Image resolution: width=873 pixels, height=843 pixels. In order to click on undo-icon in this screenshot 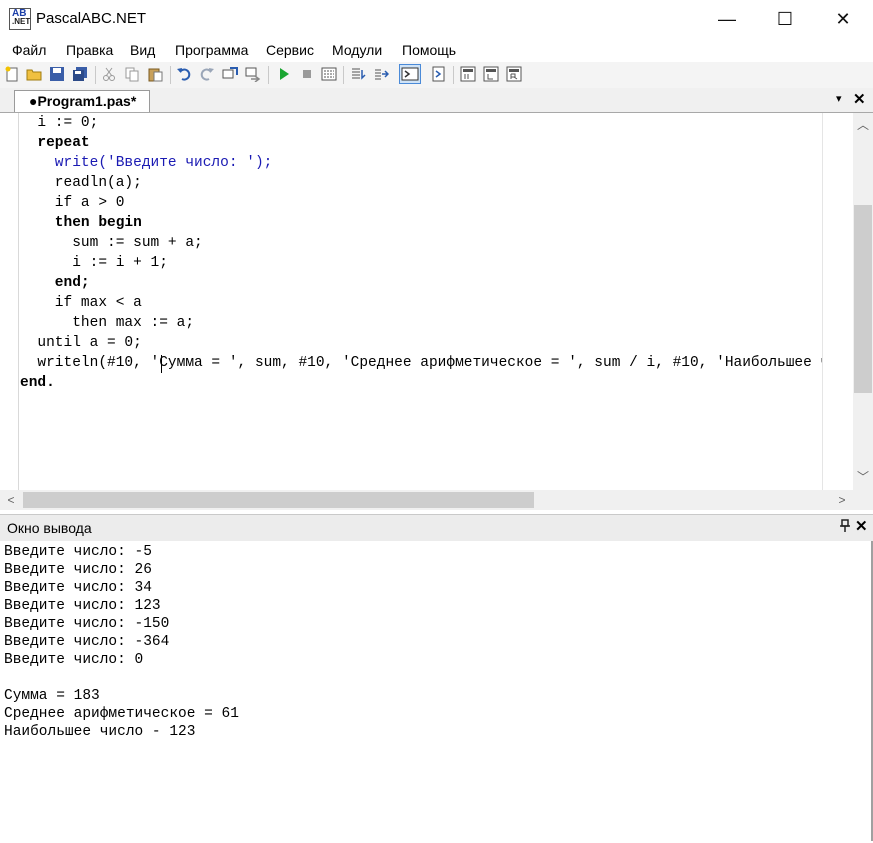, I will do `click(184, 74)`.